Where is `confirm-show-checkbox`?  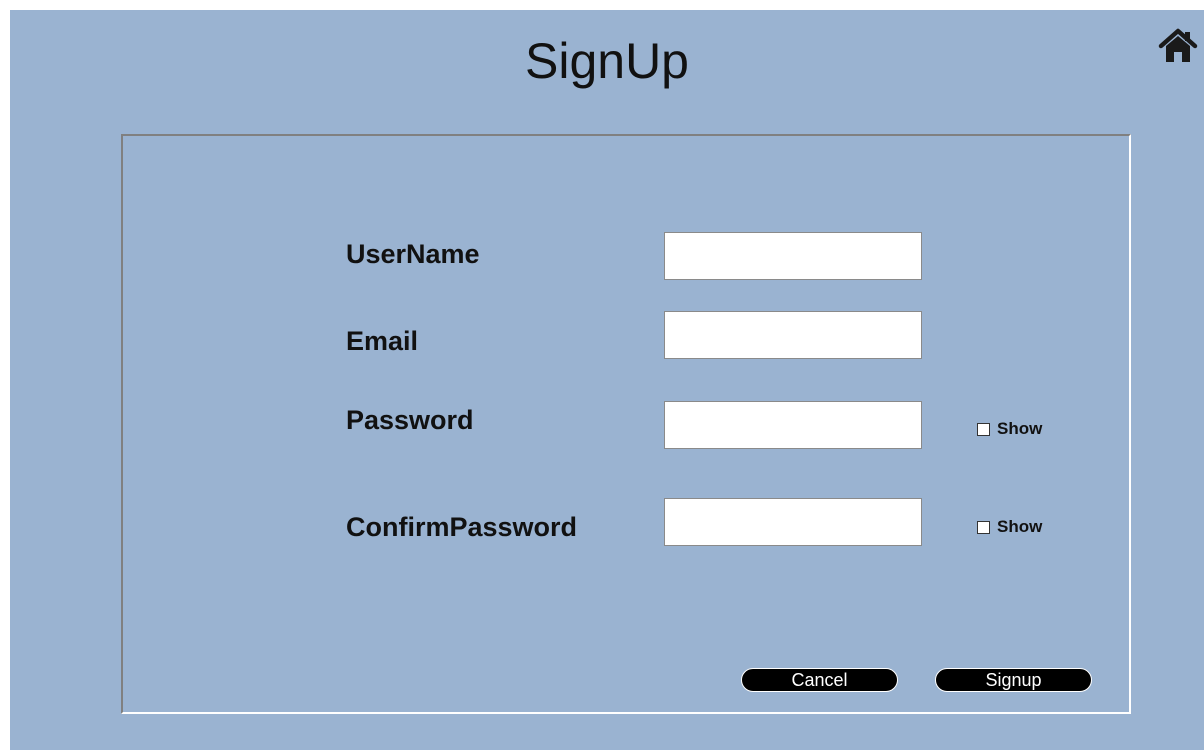 confirm-show-checkbox is located at coordinates (983, 527).